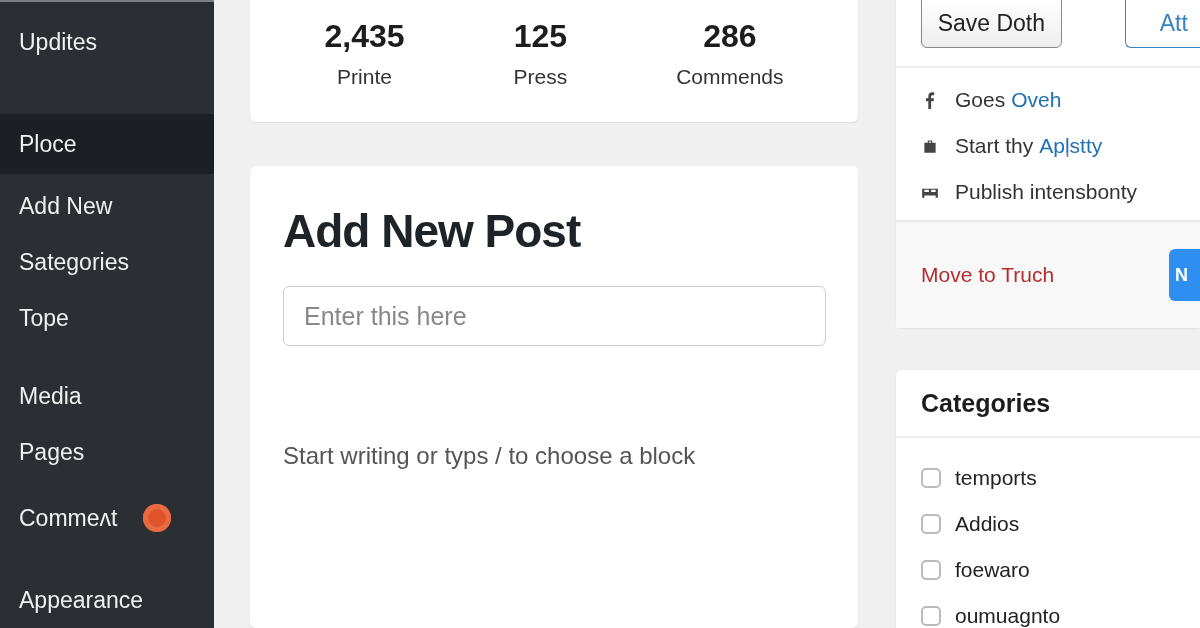  I want to click on sidebar-item: Updites, so click(107, 42).